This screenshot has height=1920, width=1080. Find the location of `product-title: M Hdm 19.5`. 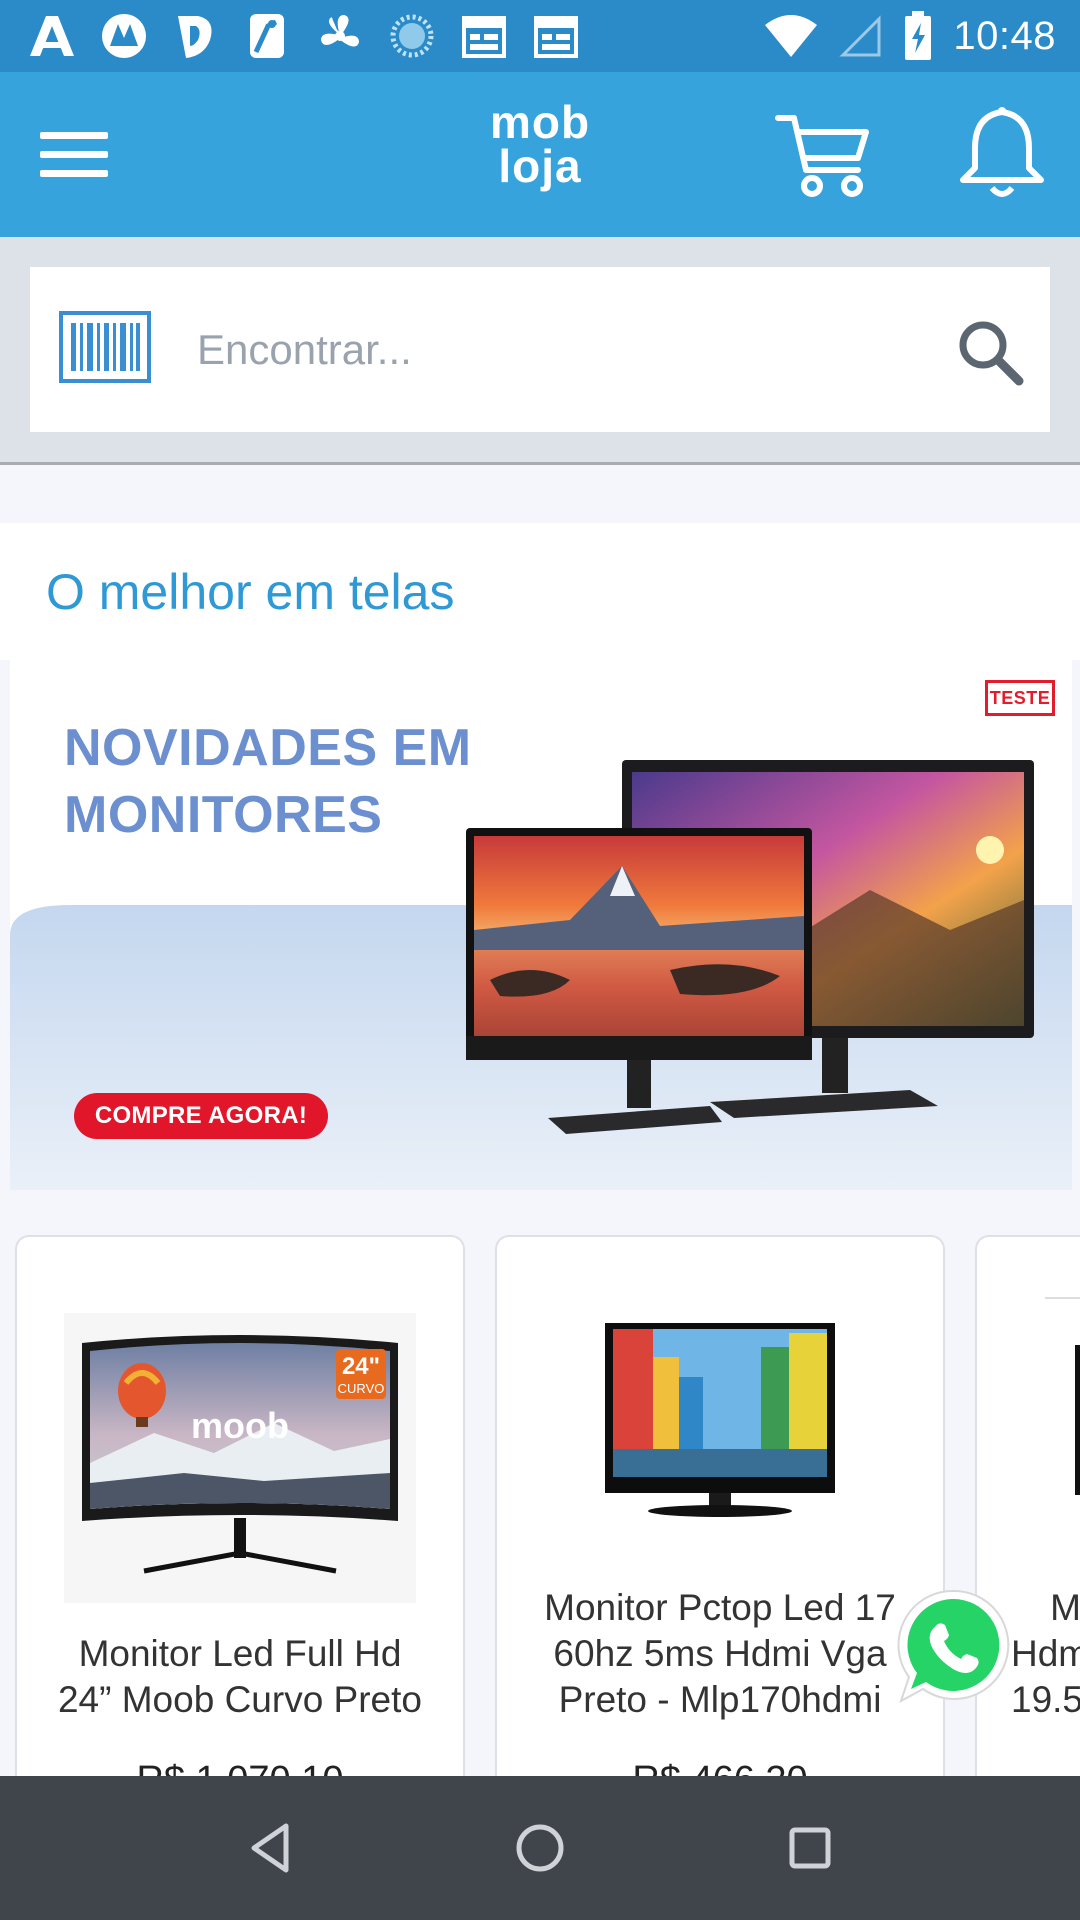

product-title: M Hdm 19.5 is located at coordinates (1045, 1654).